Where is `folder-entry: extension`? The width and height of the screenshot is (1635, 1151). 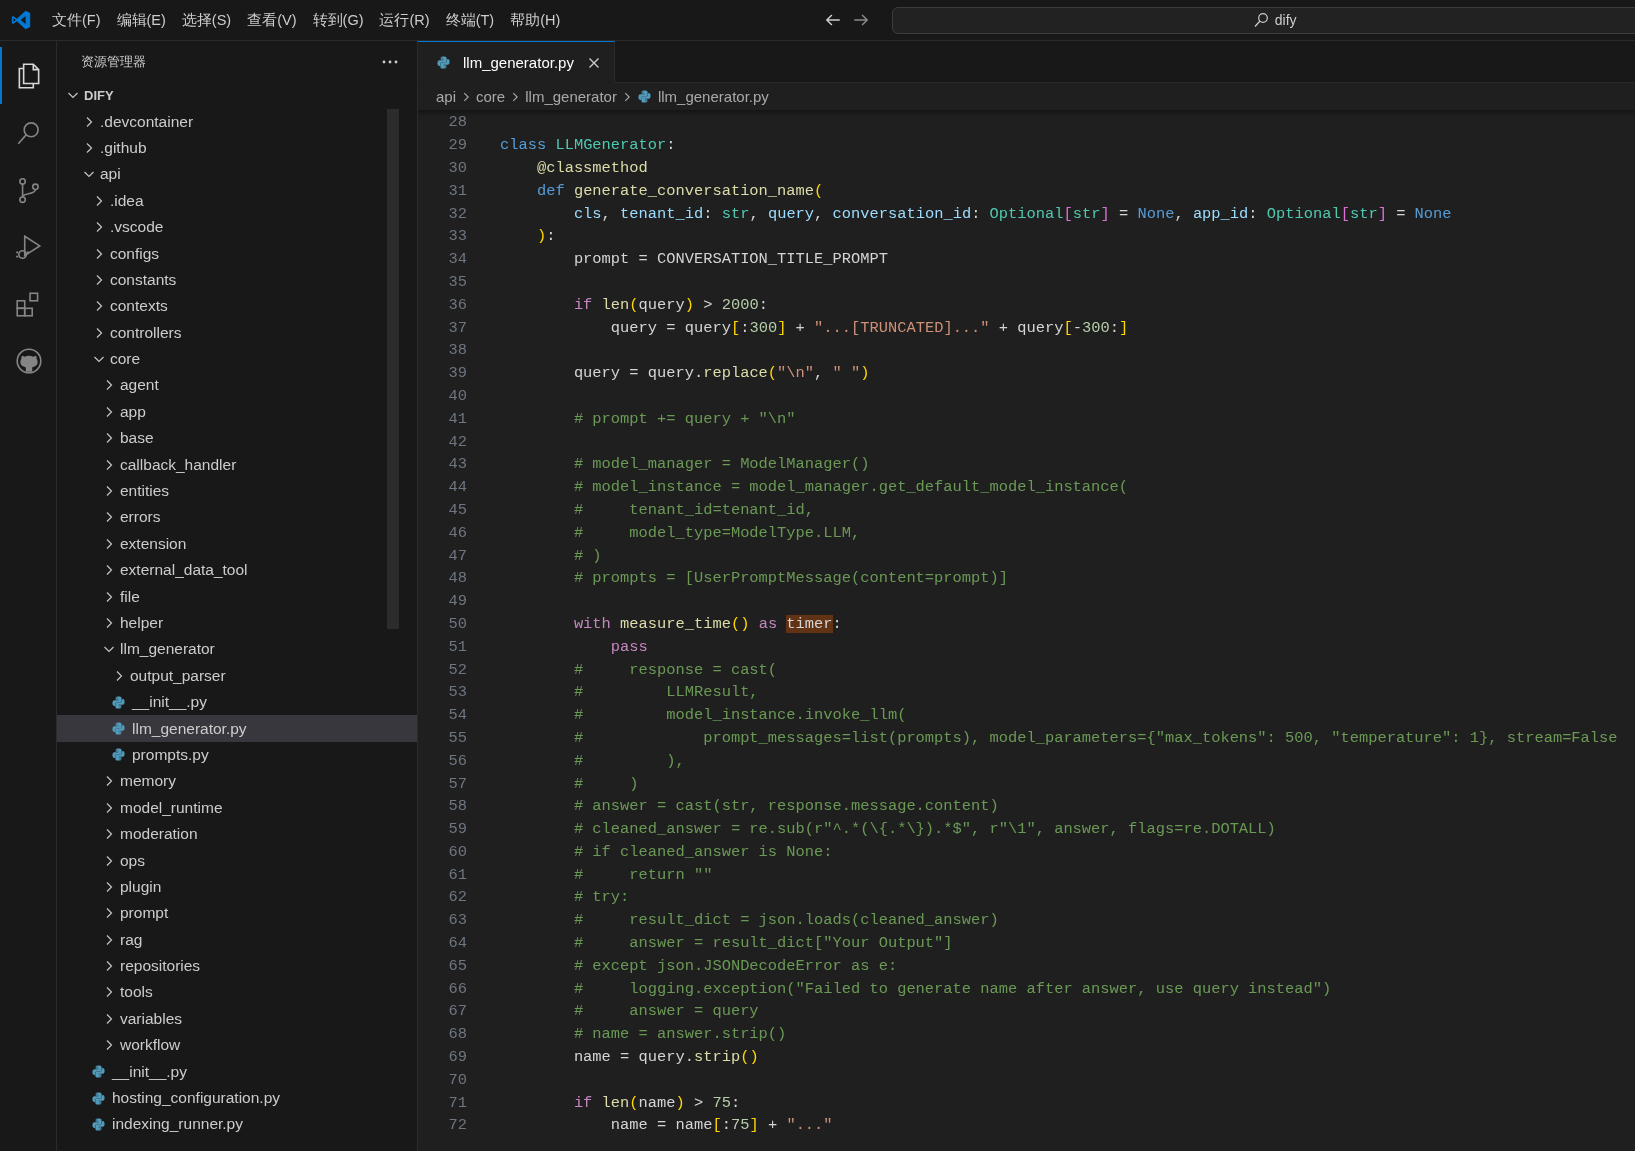
folder-entry: extension is located at coordinates (237, 544).